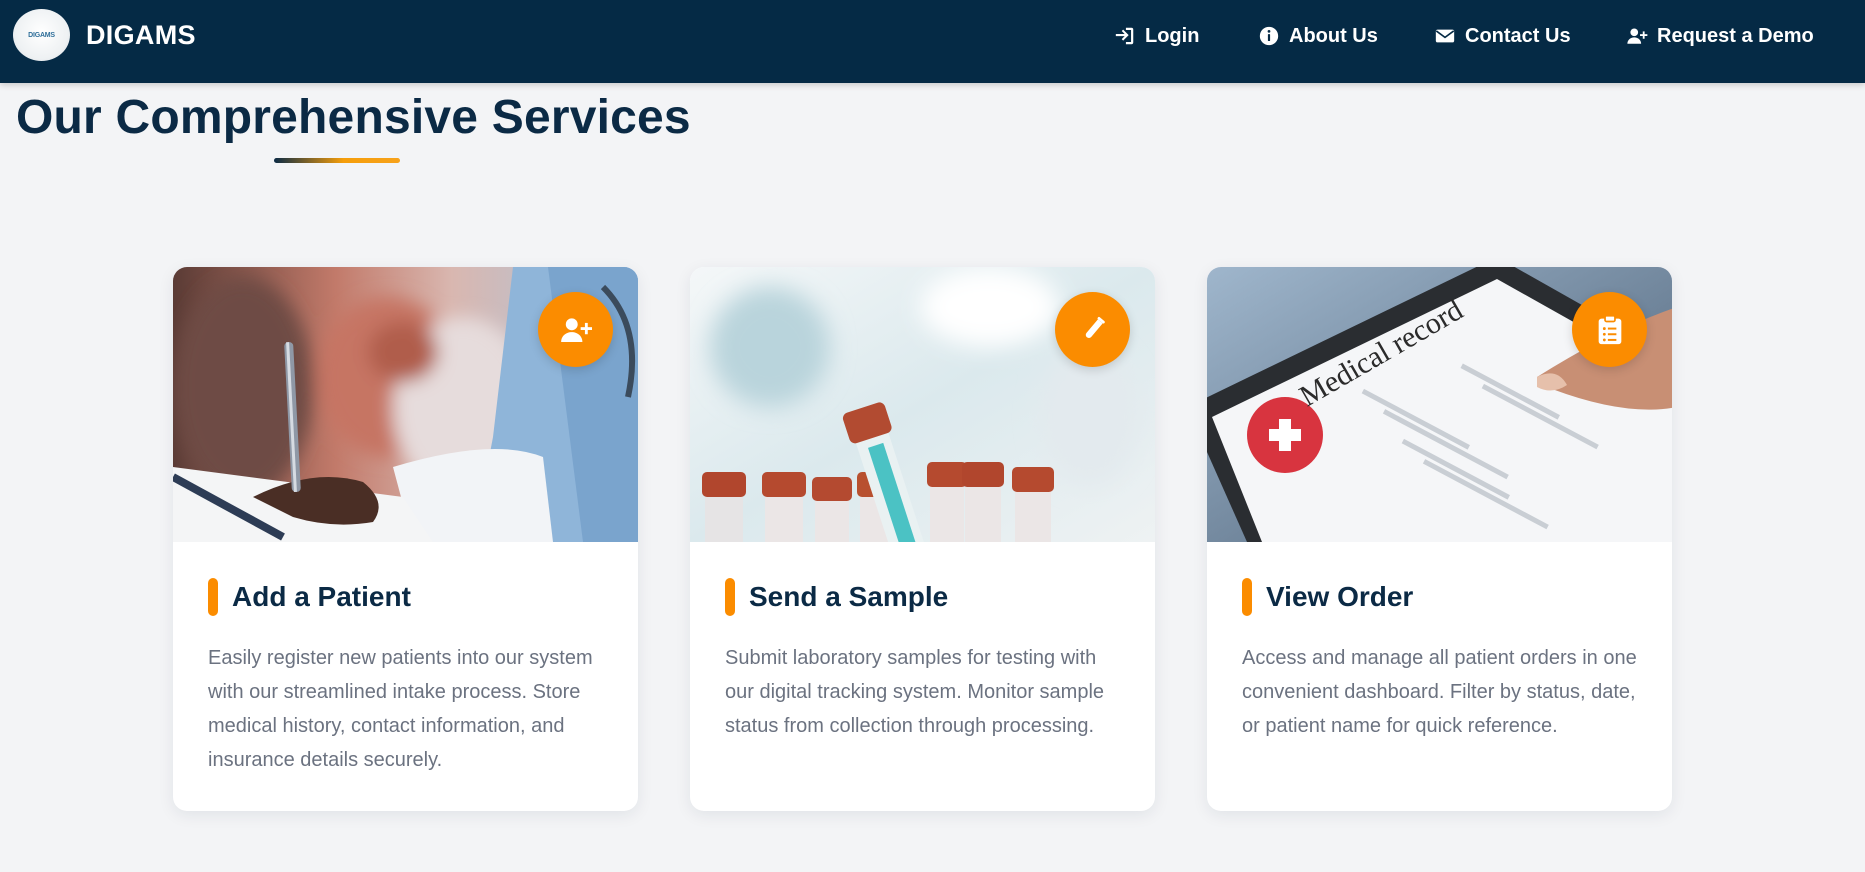 The height and width of the screenshot is (872, 1865). What do you see at coordinates (353, 117) in the screenshot?
I see `section-title: Our Comprehensive Services` at bounding box center [353, 117].